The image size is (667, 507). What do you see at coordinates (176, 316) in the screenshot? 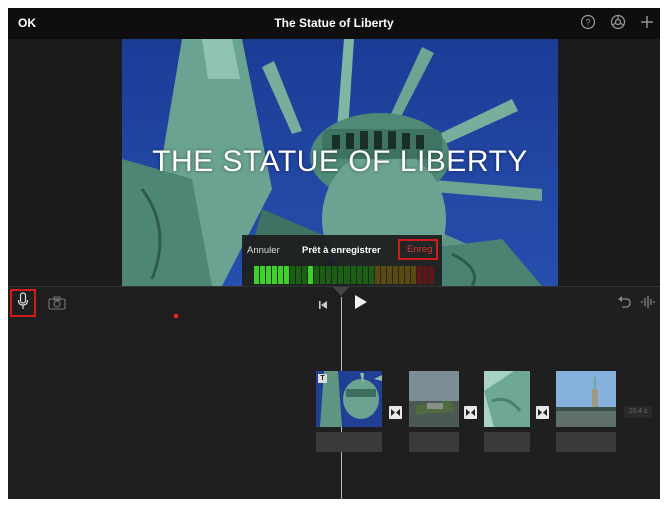
I see `recording-indicator` at bounding box center [176, 316].